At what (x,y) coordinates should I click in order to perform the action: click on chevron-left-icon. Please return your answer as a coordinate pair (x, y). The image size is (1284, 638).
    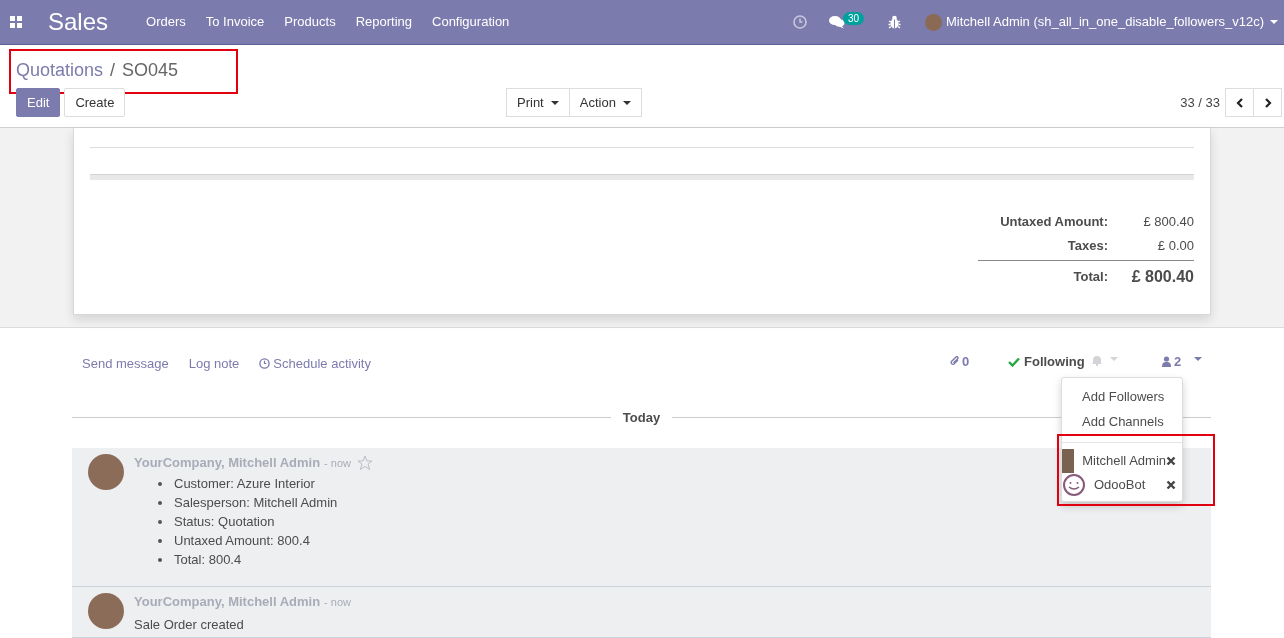
    Looking at the image, I should click on (1239, 102).